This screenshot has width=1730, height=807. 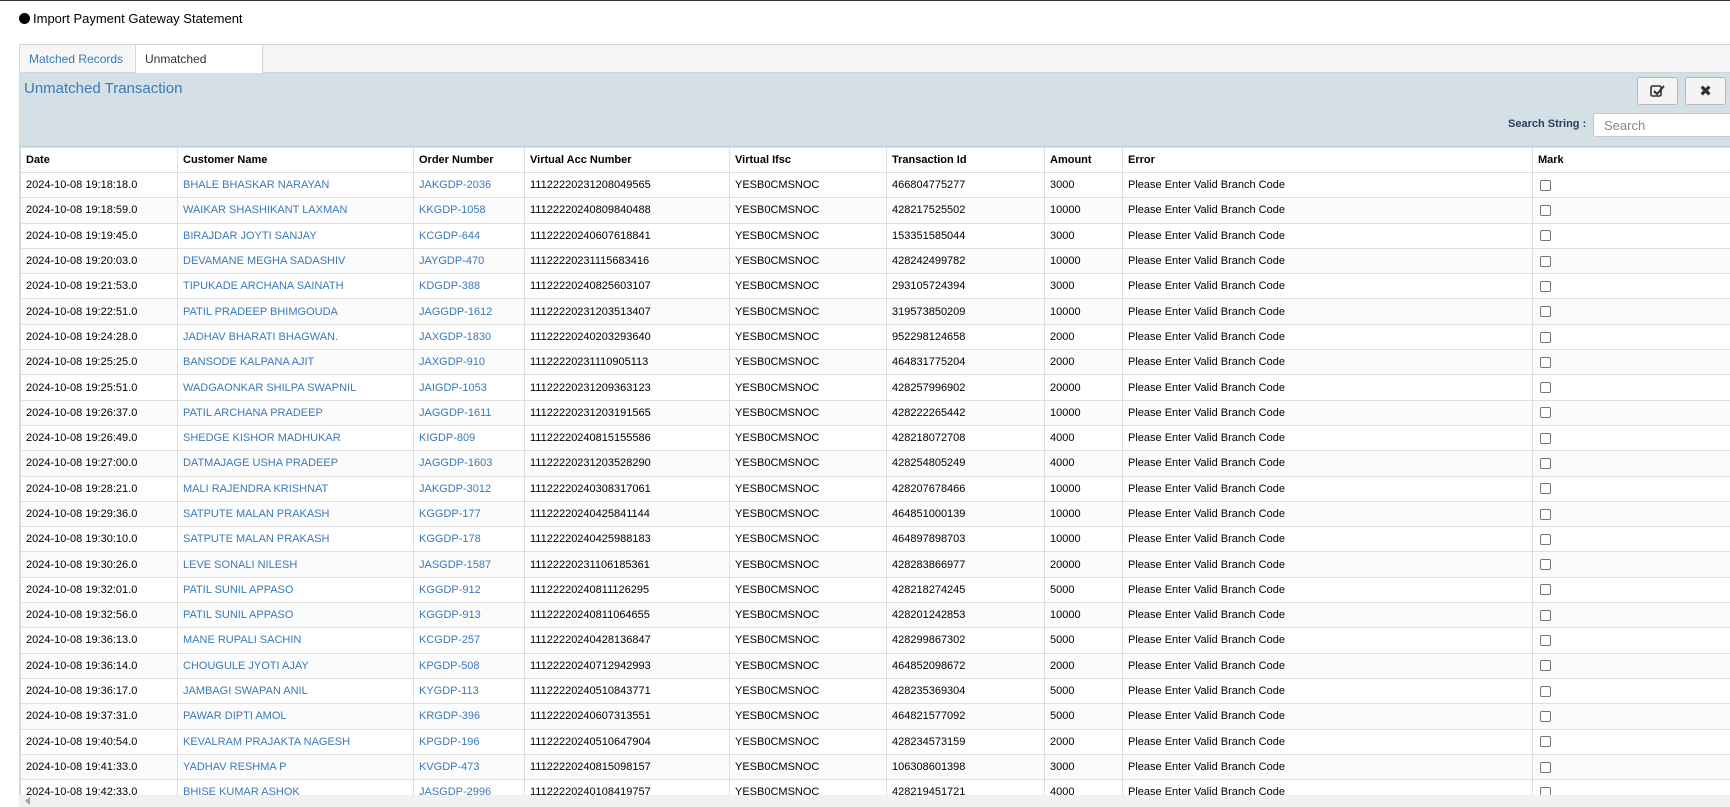 I want to click on col-header-virtual-ifsc: Virtual Ifsc, so click(x=808, y=160).